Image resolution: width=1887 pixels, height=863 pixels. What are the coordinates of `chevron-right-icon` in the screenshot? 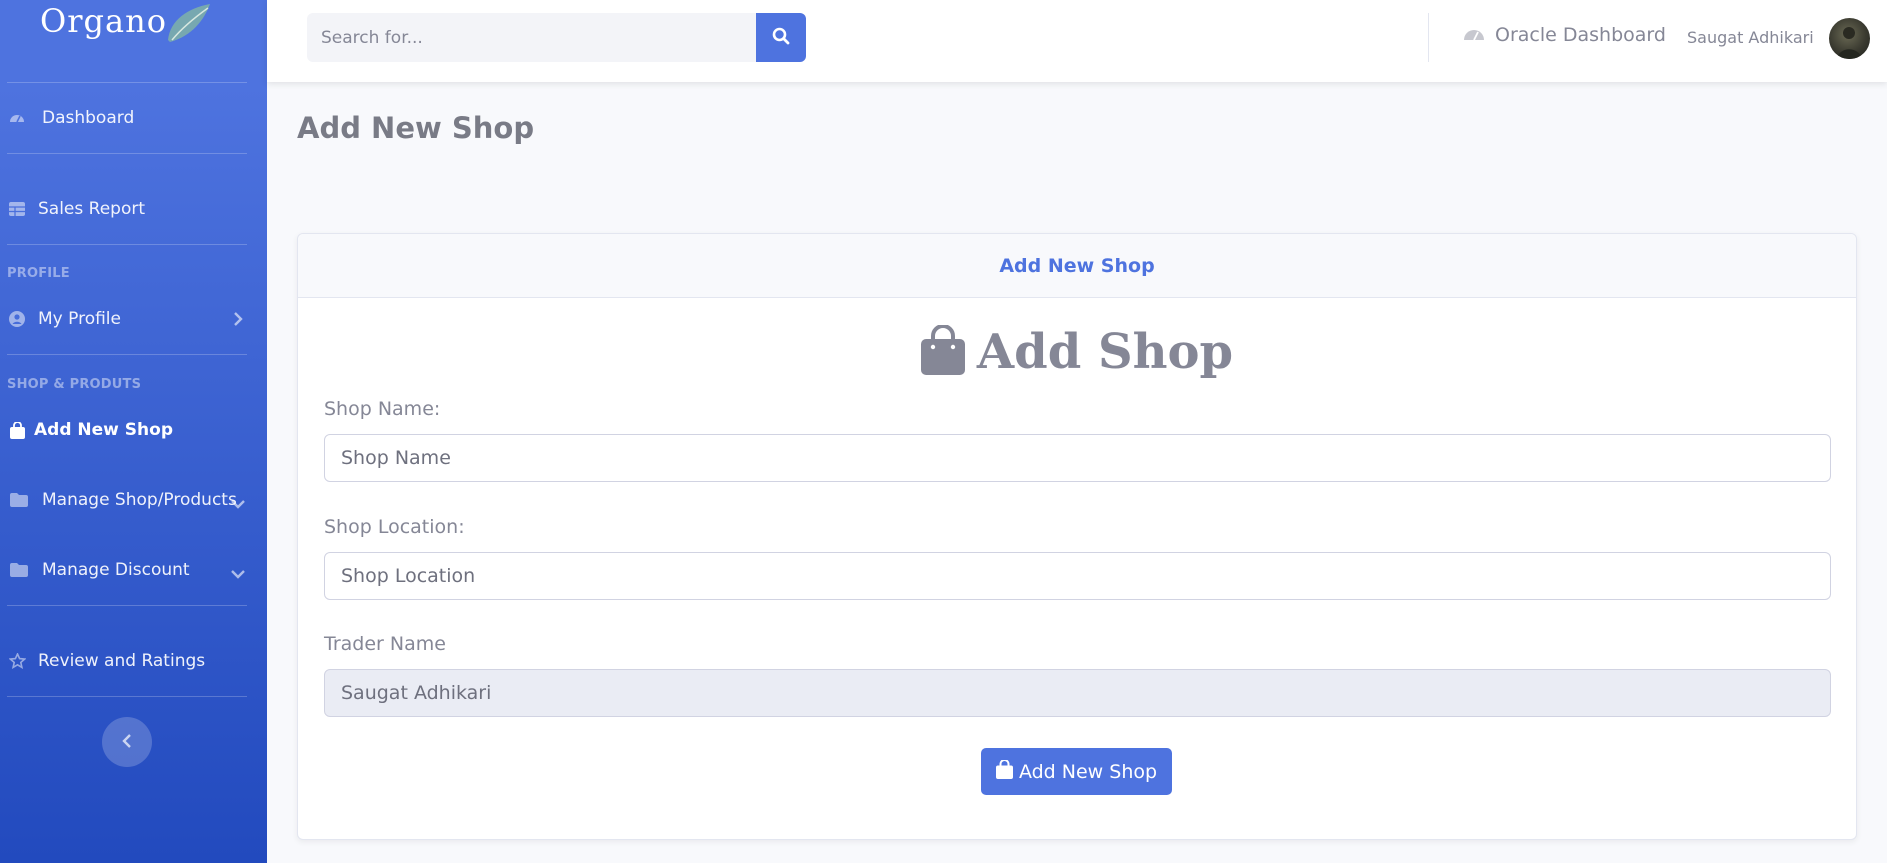 It's located at (238, 321).